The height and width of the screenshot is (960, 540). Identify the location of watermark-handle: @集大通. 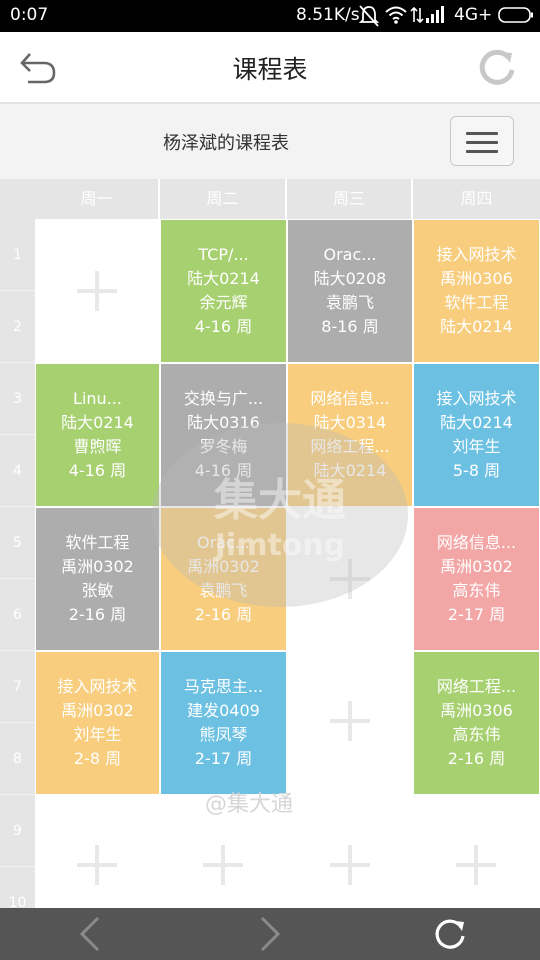
(249, 804).